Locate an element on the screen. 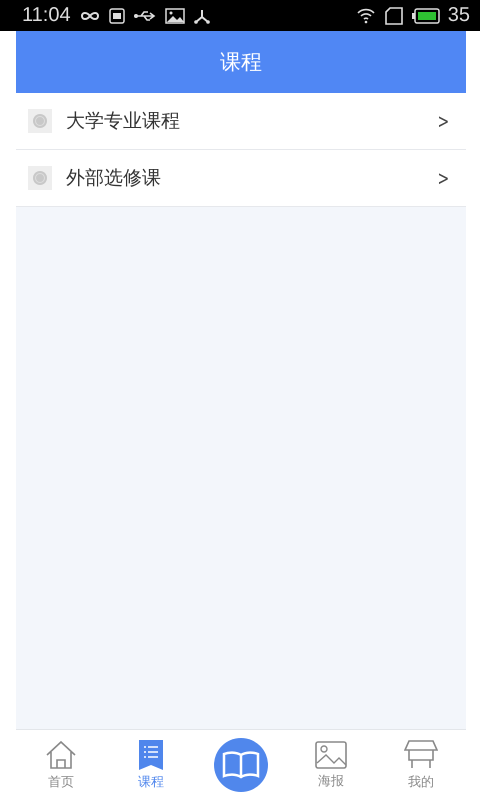 Image resolution: width=480 pixels, height=800 pixels. nav-tab: 海报 is located at coordinates (331, 765).